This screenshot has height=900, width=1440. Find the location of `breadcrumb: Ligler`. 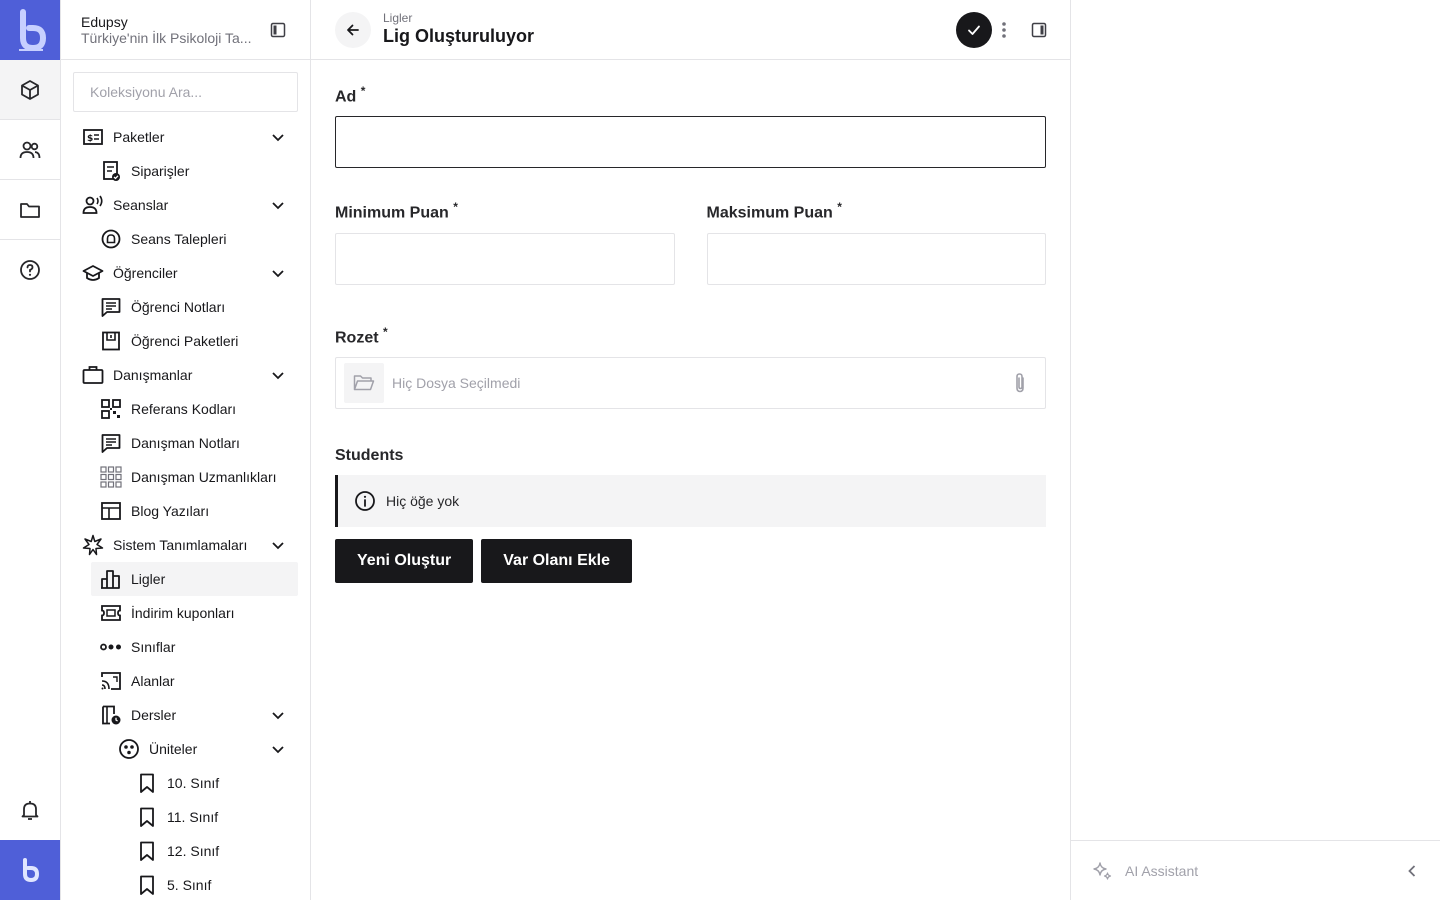

breadcrumb: Ligler is located at coordinates (397, 18).